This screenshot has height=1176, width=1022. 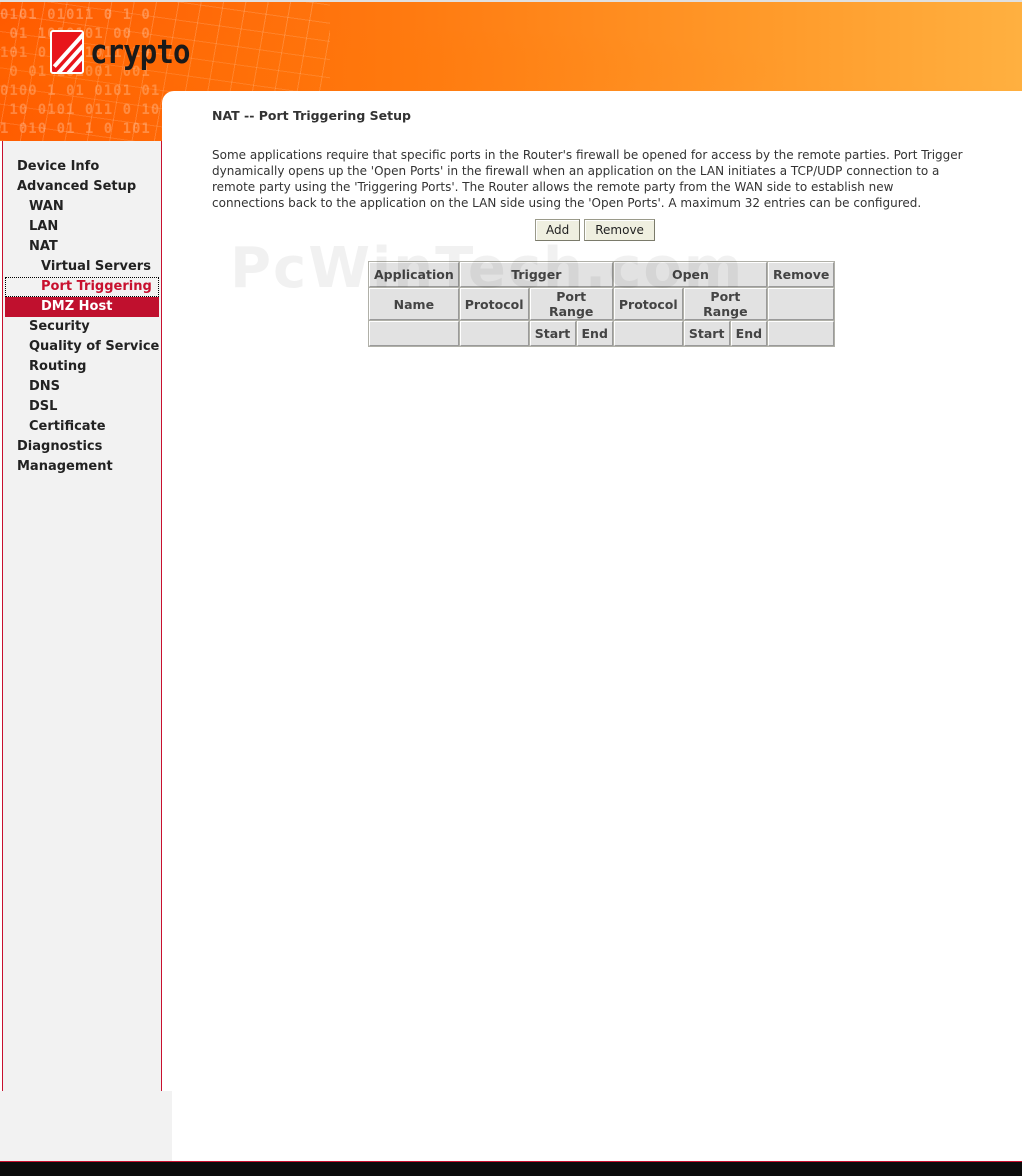 I want to click on sidebar-item-wan: WAN, so click(x=82, y=207).